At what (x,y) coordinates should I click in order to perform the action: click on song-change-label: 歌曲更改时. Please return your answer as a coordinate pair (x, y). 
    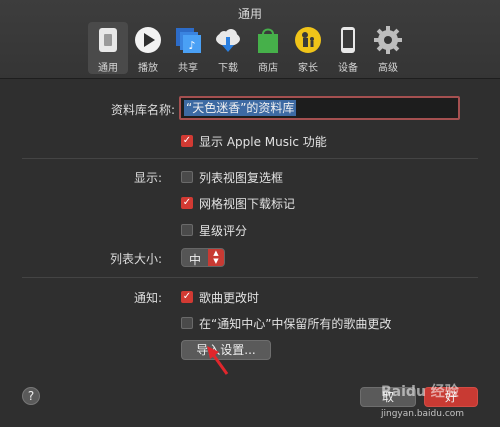
    Looking at the image, I should click on (229, 297).